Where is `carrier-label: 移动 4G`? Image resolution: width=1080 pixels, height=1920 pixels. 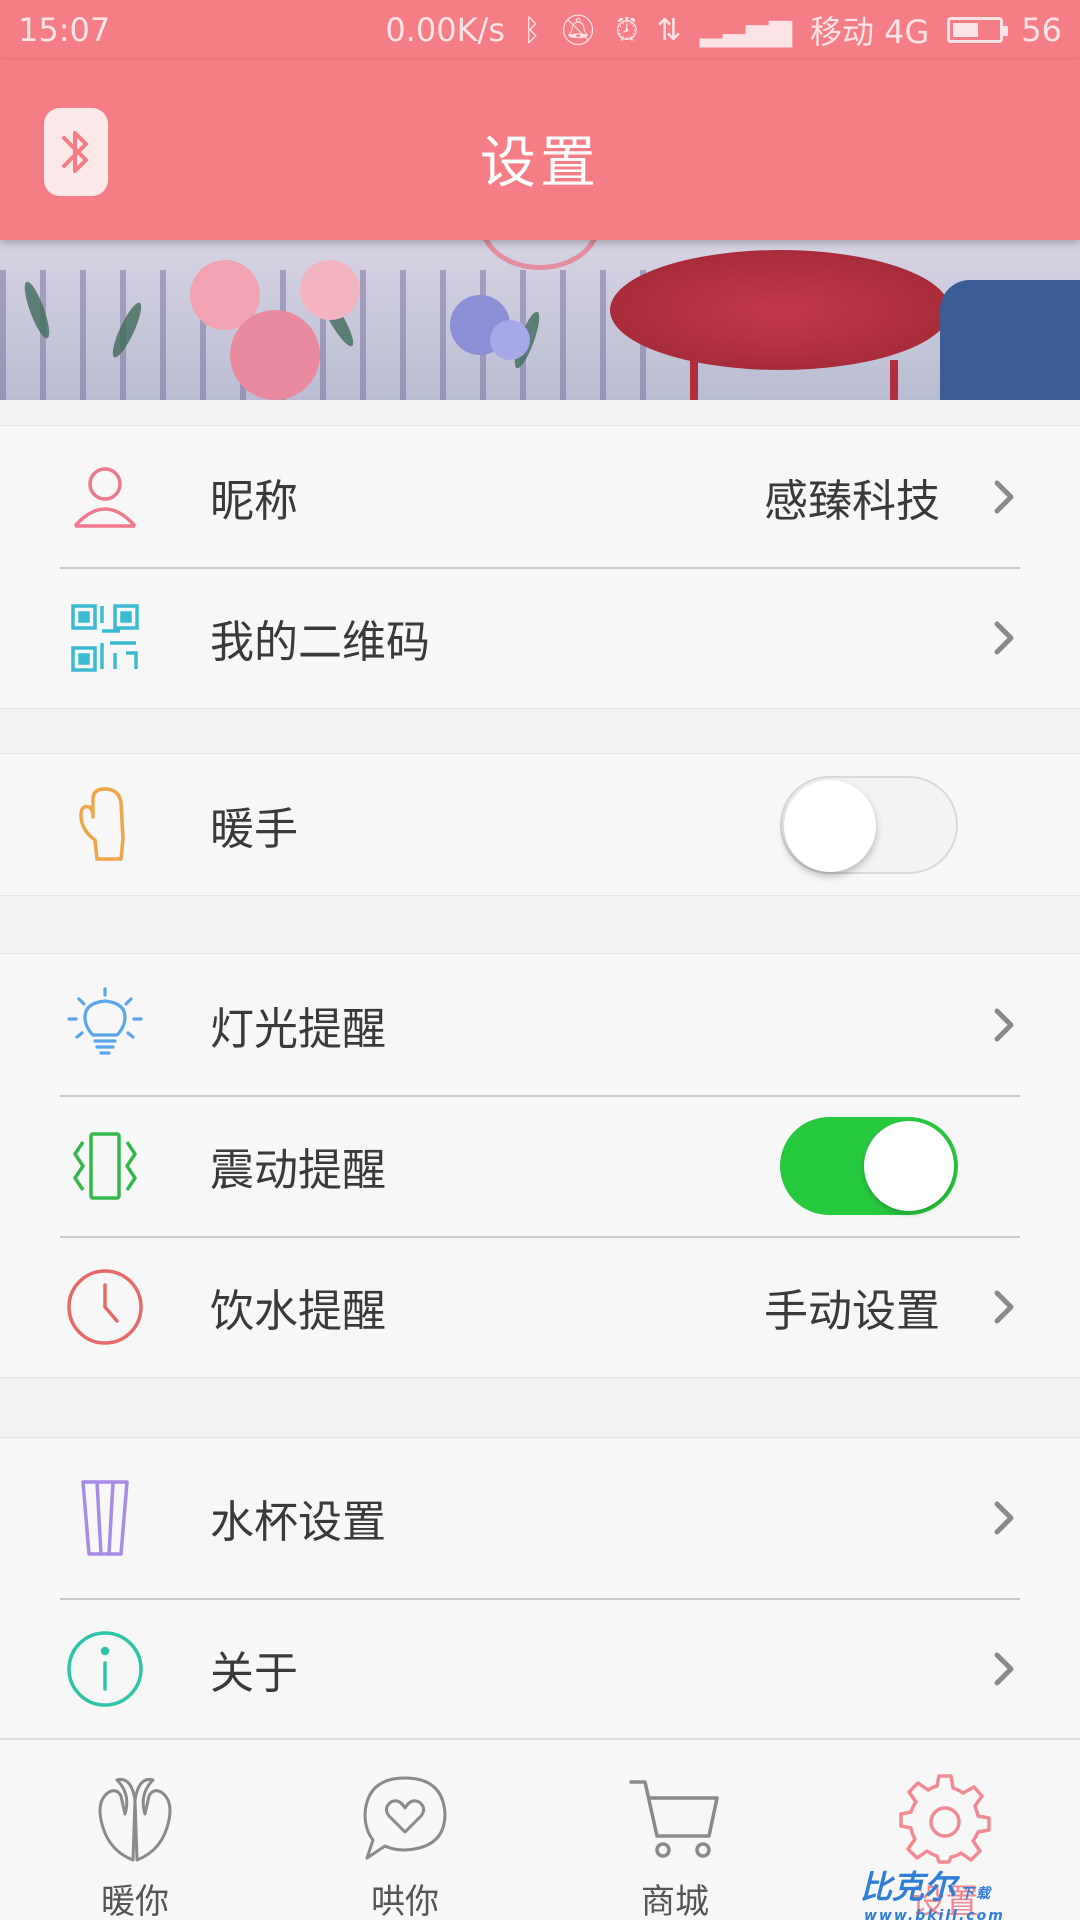
carrier-label: 移动 4G is located at coordinates (869, 32).